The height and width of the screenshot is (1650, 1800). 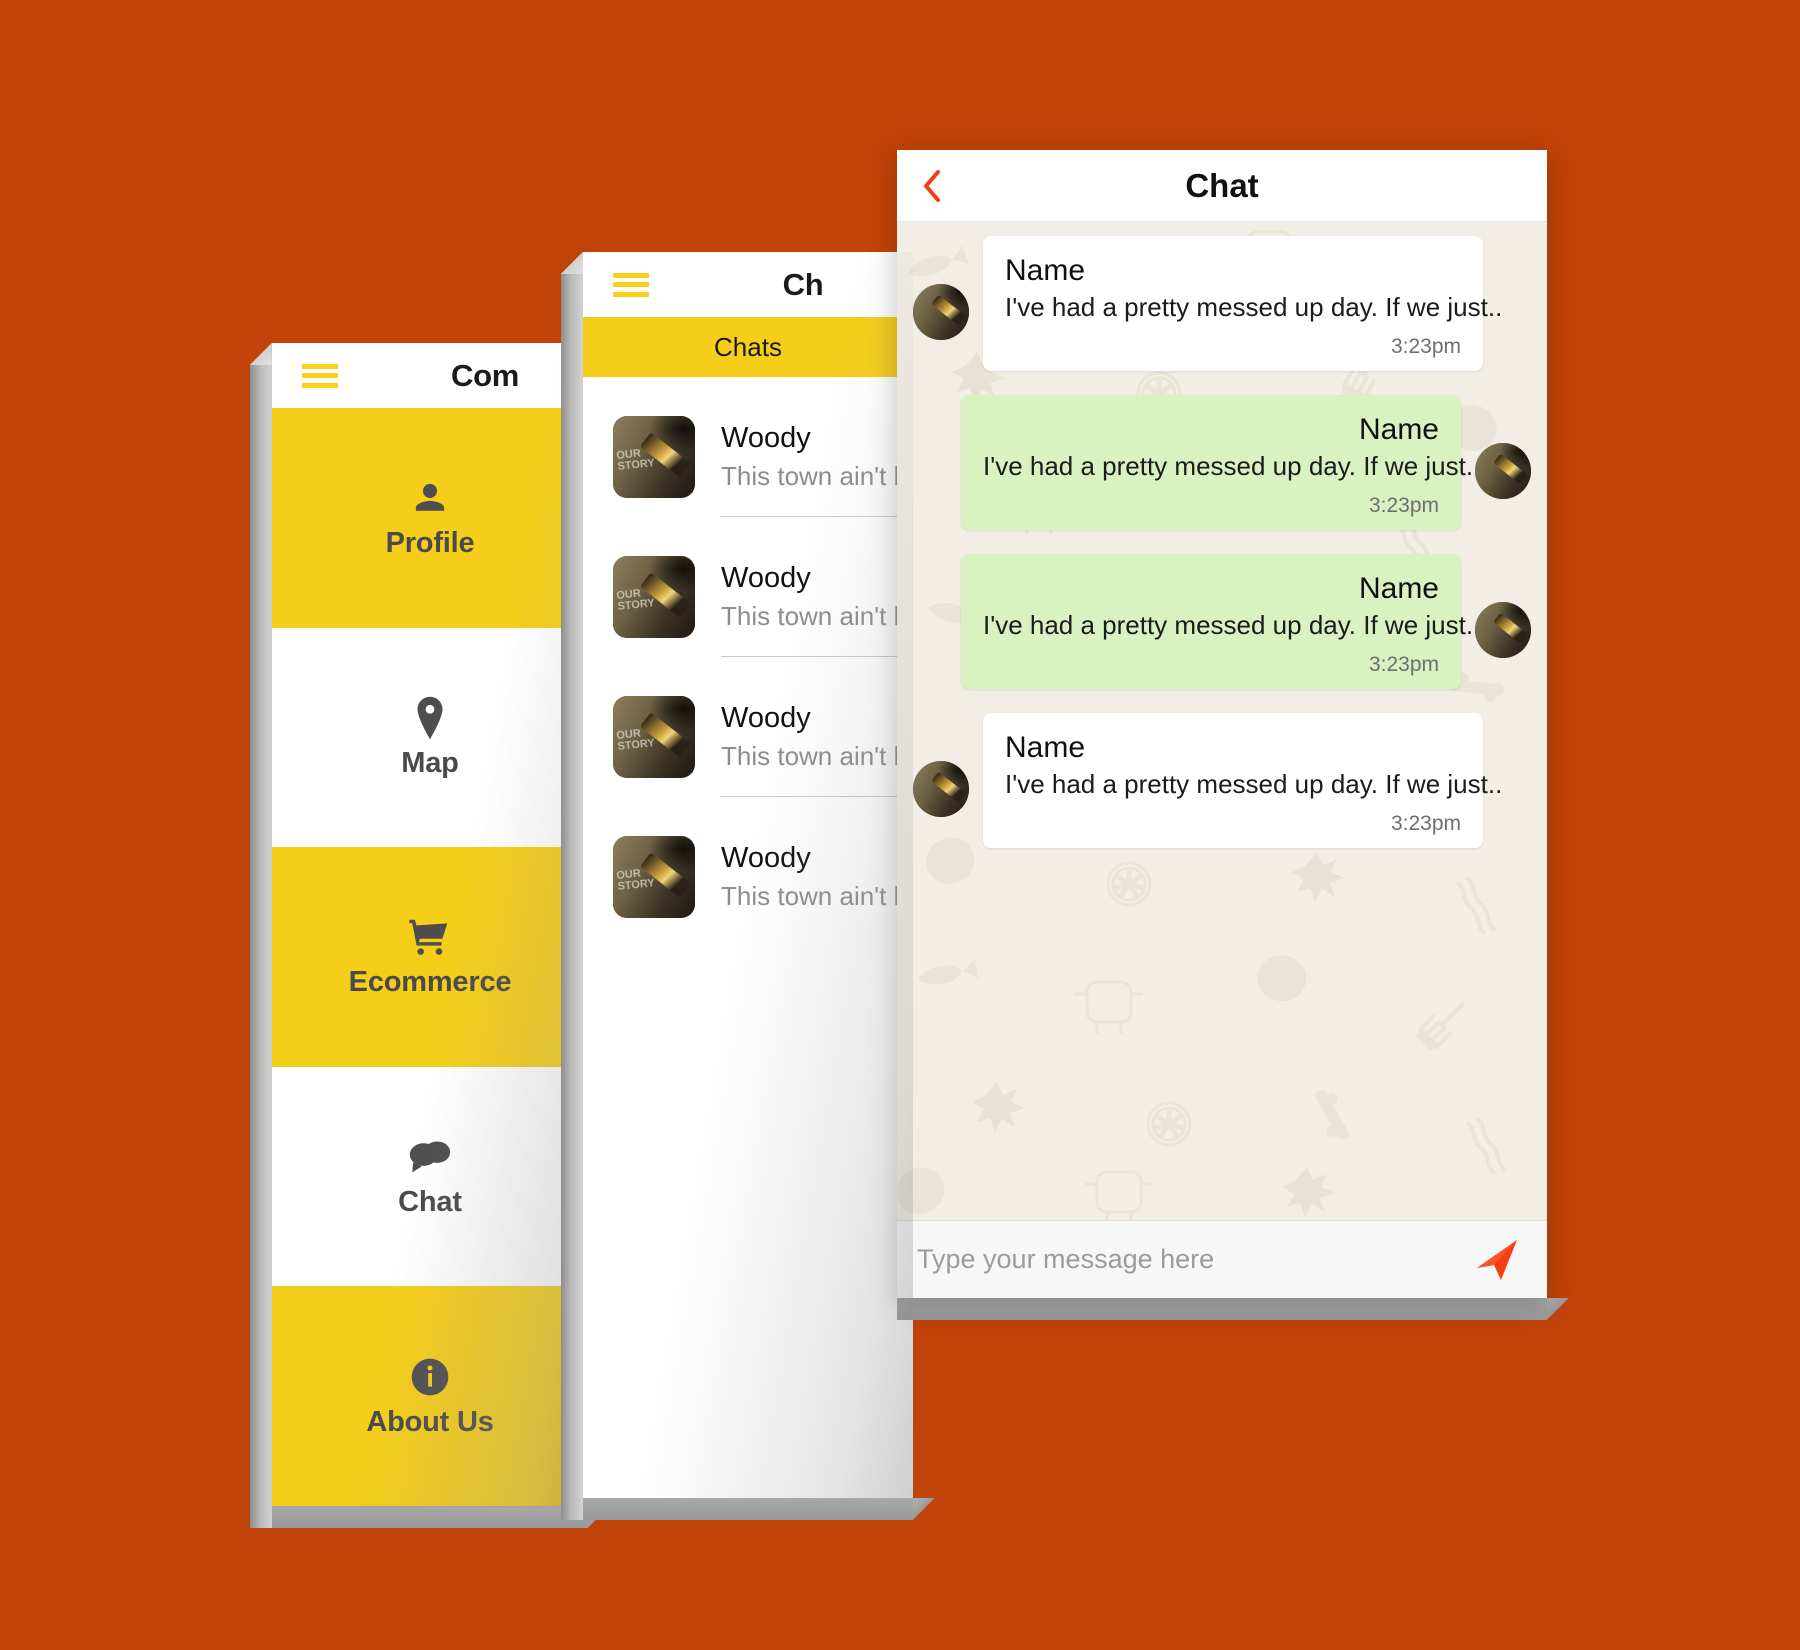 I want to click on phone2-bevel-corner-br, so click(x=924, y=1509).